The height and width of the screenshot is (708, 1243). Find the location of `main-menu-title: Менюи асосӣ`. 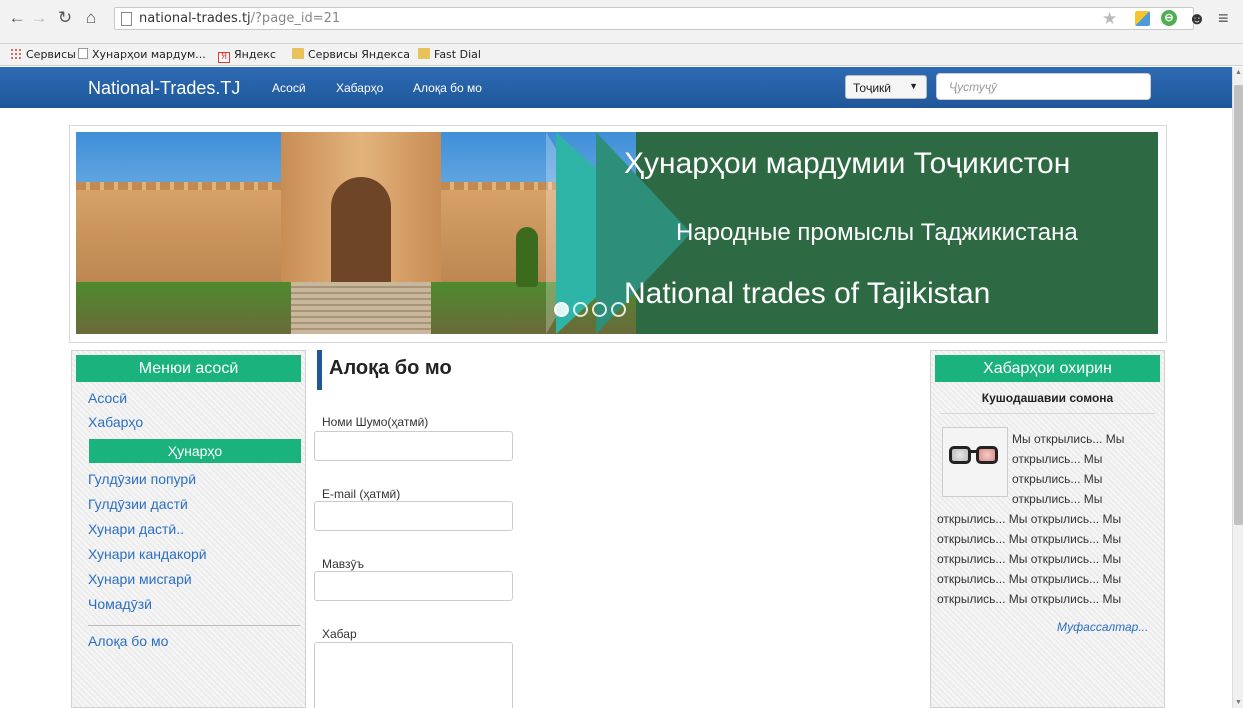

main-menu-title: Менюи асосӣ is located at coordinates (188, 368).